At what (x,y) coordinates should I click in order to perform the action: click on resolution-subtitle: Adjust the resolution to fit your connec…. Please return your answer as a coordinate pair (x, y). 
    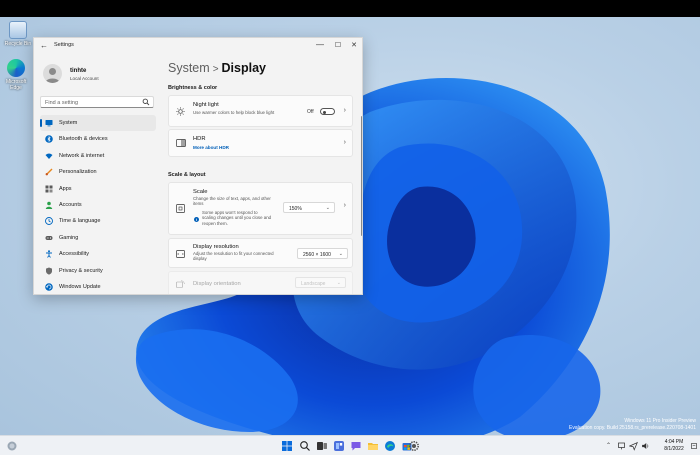
    Looking at the image, I should click on (233, 256).